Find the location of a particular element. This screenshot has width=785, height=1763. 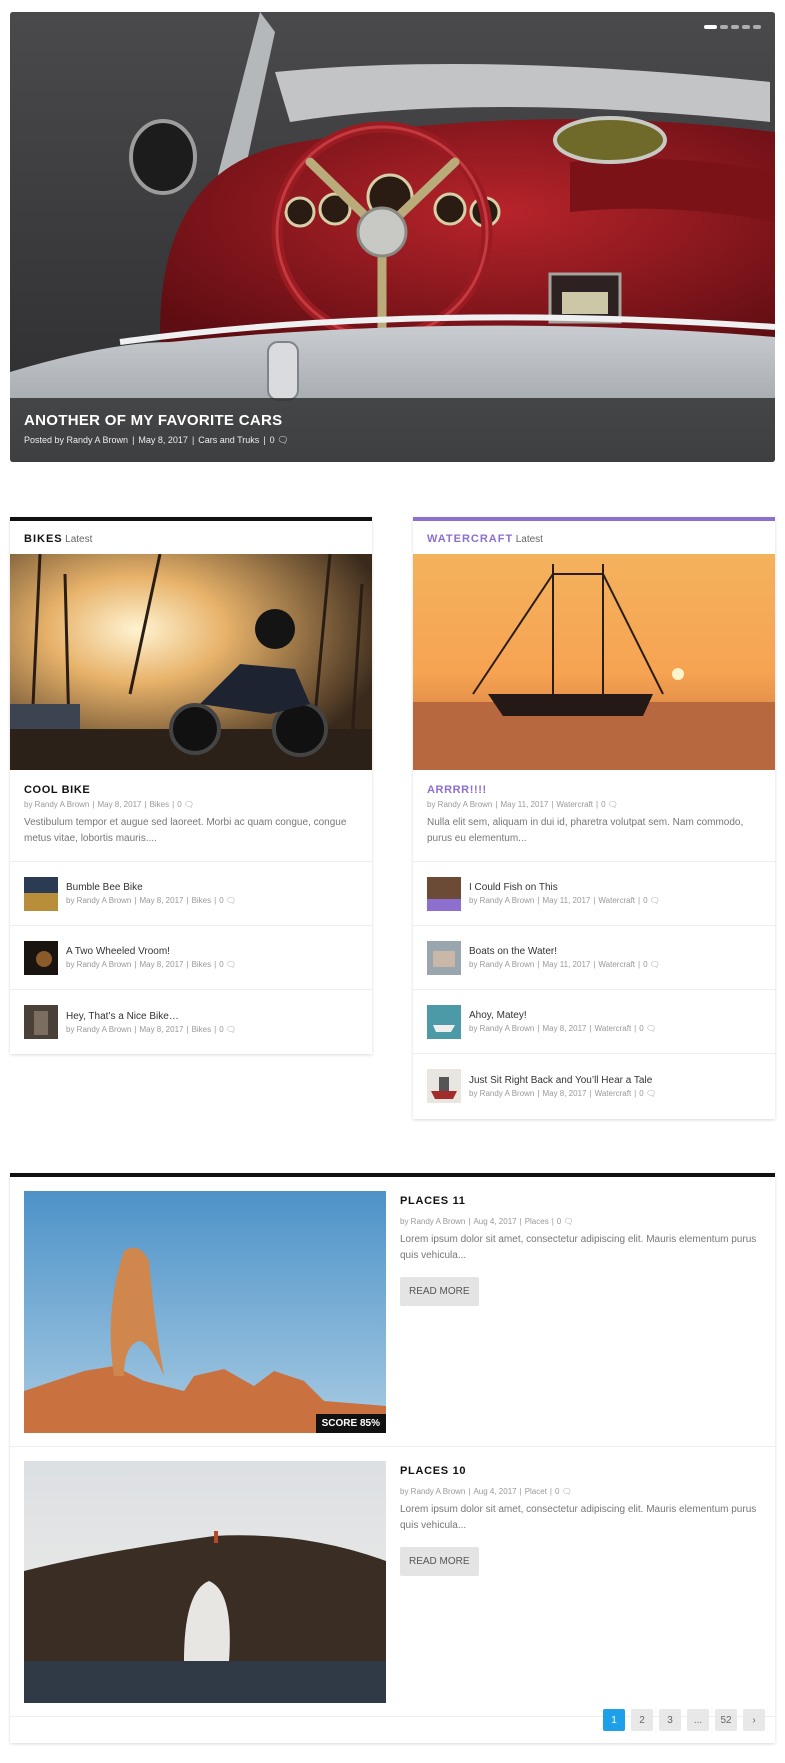

post-title: PLACES 11 is located at coordinates (580, 1201).